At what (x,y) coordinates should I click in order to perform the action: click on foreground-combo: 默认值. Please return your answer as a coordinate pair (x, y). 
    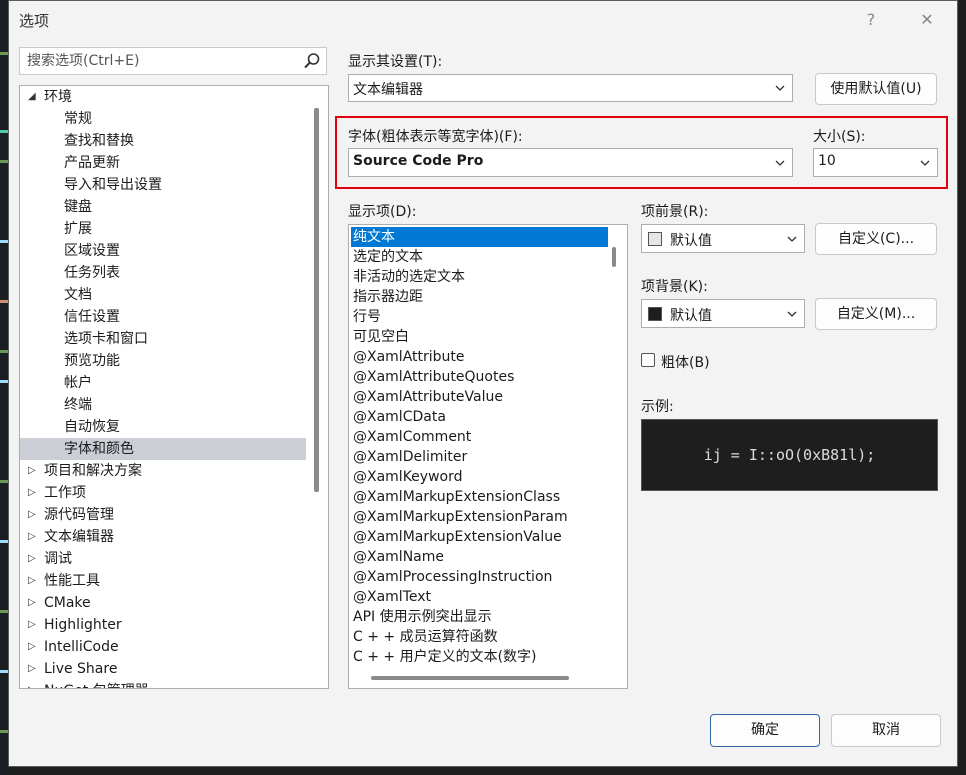
    Looking at the image, I should click on (723, 238).